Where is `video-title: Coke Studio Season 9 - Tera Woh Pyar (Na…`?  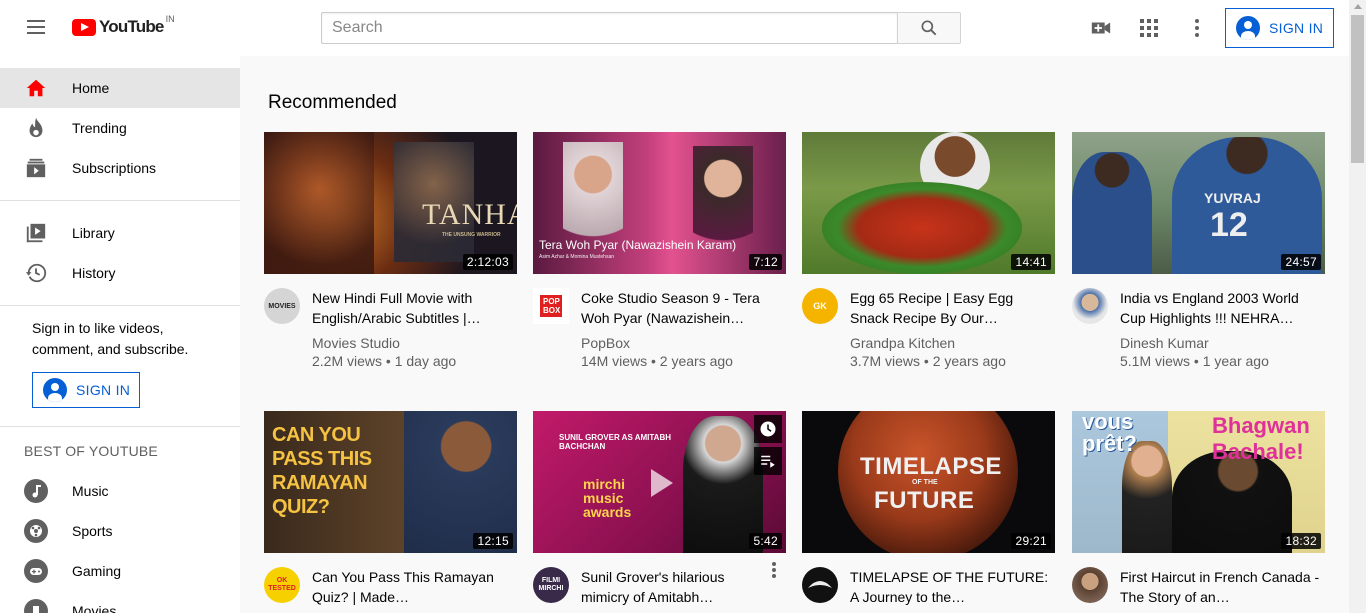 video-title: Coke Studio Season 9 - Tera Woh Pyar (Na… is located at coordinates (683, 308).